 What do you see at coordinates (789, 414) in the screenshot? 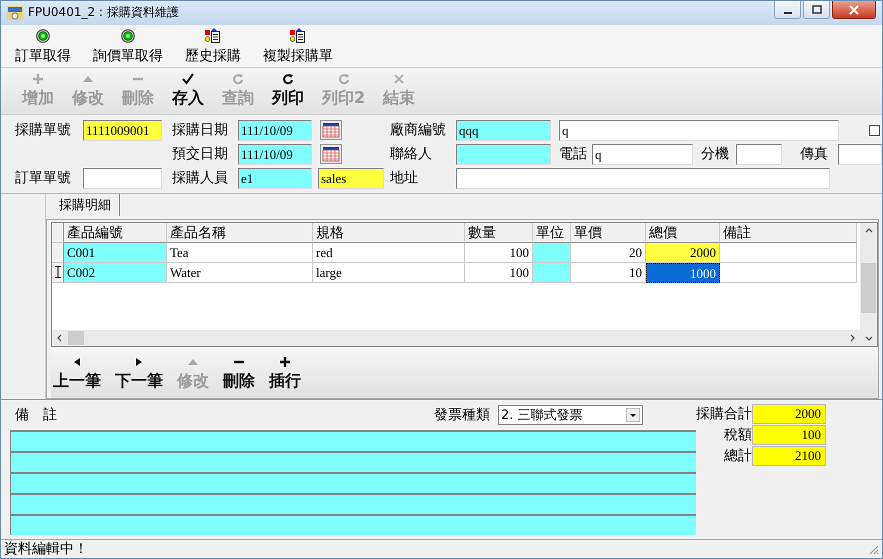
I see `total-value: 2000` at bounding box center [789, 414].